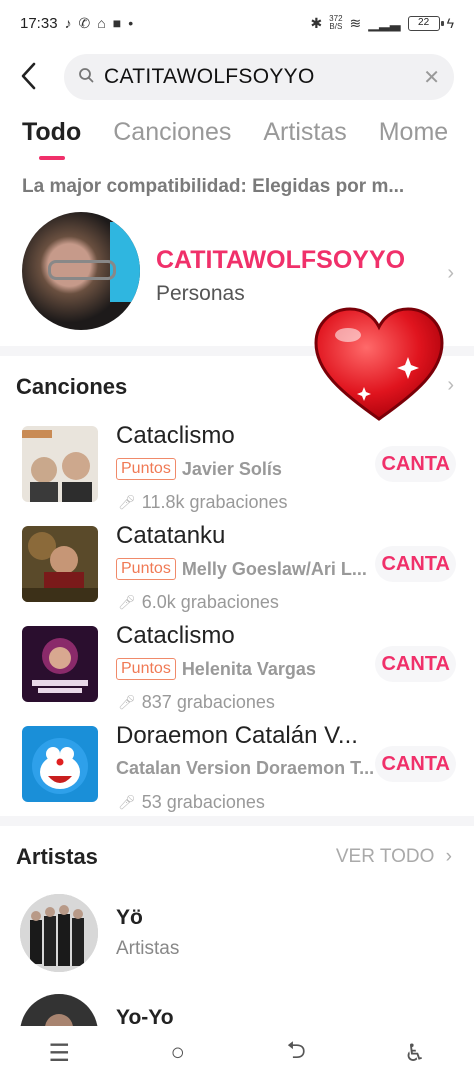  I want to click on back-icon: ⮌, so click(296, 1053).